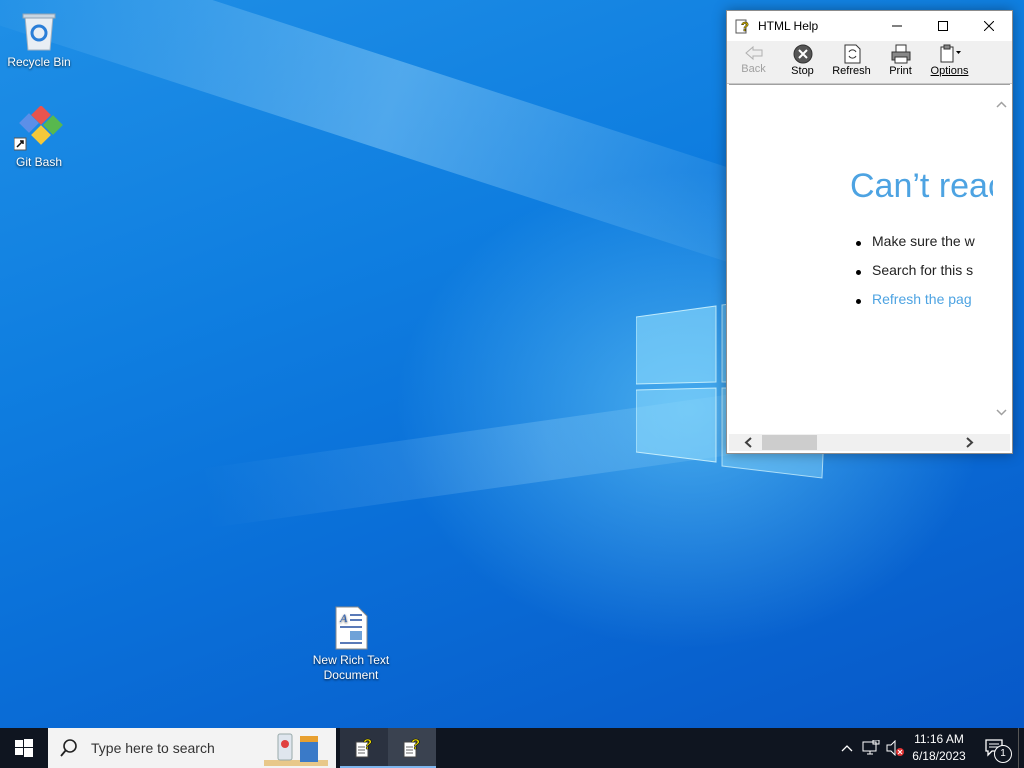 This screenshot has height=768, width=1024. I want to click on network-icon, so click(871, 747).